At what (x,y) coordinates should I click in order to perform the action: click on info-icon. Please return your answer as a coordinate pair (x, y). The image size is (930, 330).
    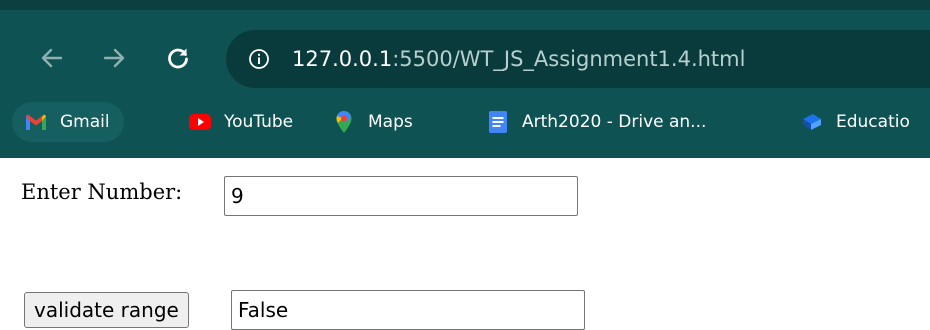
    Looking at the image, I should click on (259, 59).